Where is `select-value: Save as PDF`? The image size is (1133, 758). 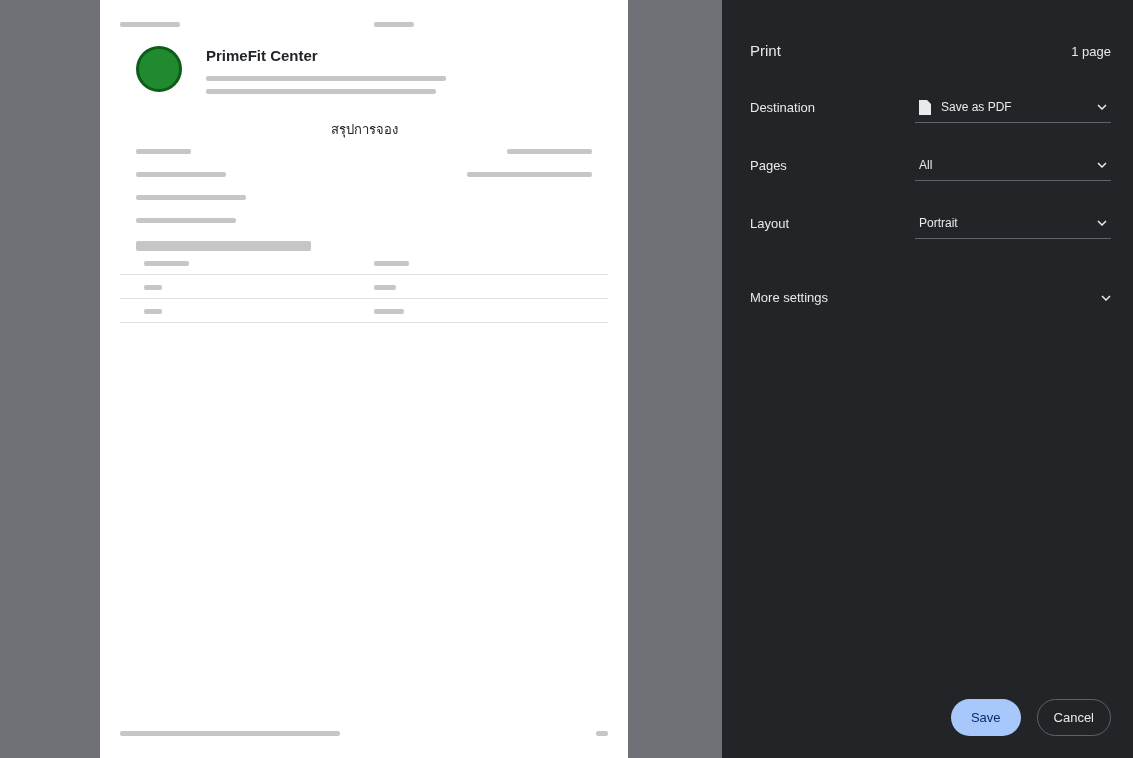
select-value: Save as PDF is located at coordinates (976, 107).